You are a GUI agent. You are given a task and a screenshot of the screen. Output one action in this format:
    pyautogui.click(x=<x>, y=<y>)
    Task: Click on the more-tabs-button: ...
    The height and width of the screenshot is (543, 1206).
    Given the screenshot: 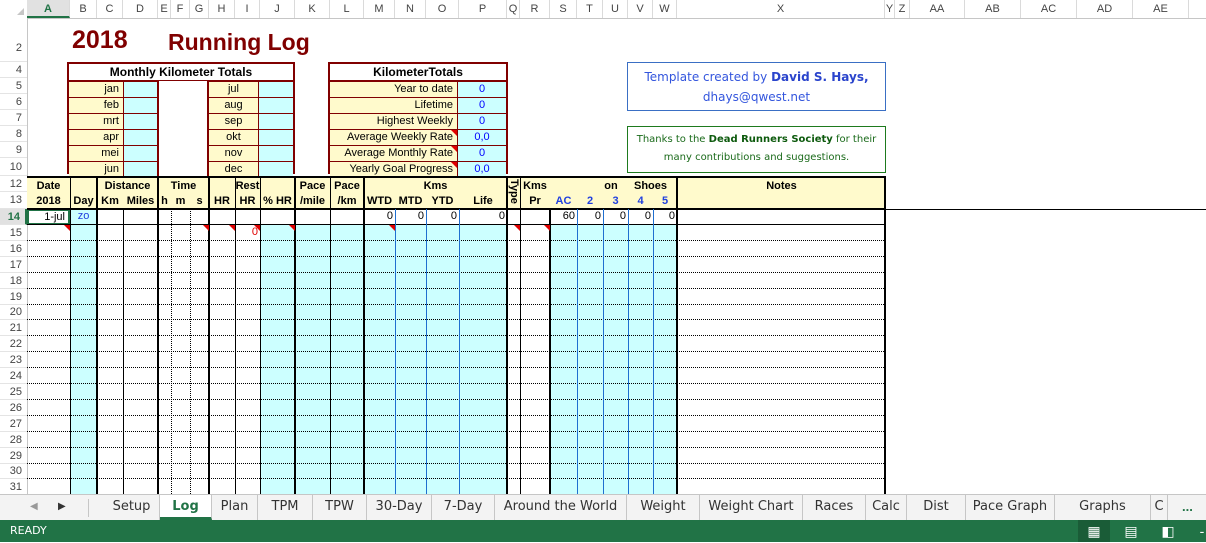 What is the action you would take?
    pyautogui.click(x=1187, y=506)
    